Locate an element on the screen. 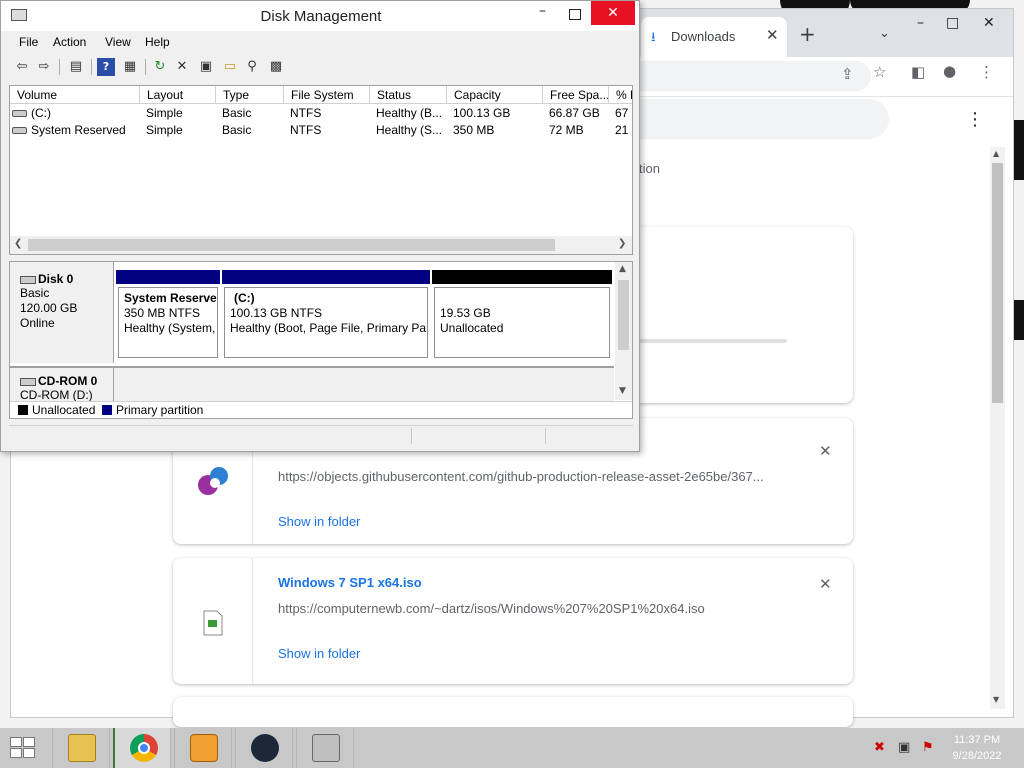  check-icon: ▣ is located at coordinates (206, 67).